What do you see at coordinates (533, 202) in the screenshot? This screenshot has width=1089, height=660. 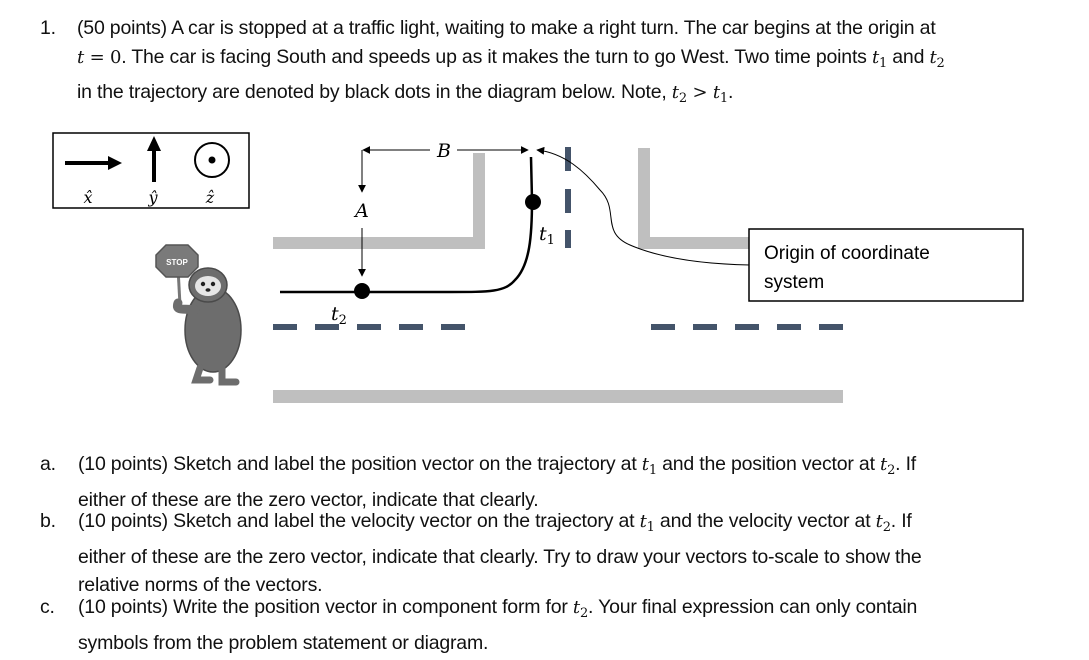 I see `point-t1` at bounding box center [533, 202].